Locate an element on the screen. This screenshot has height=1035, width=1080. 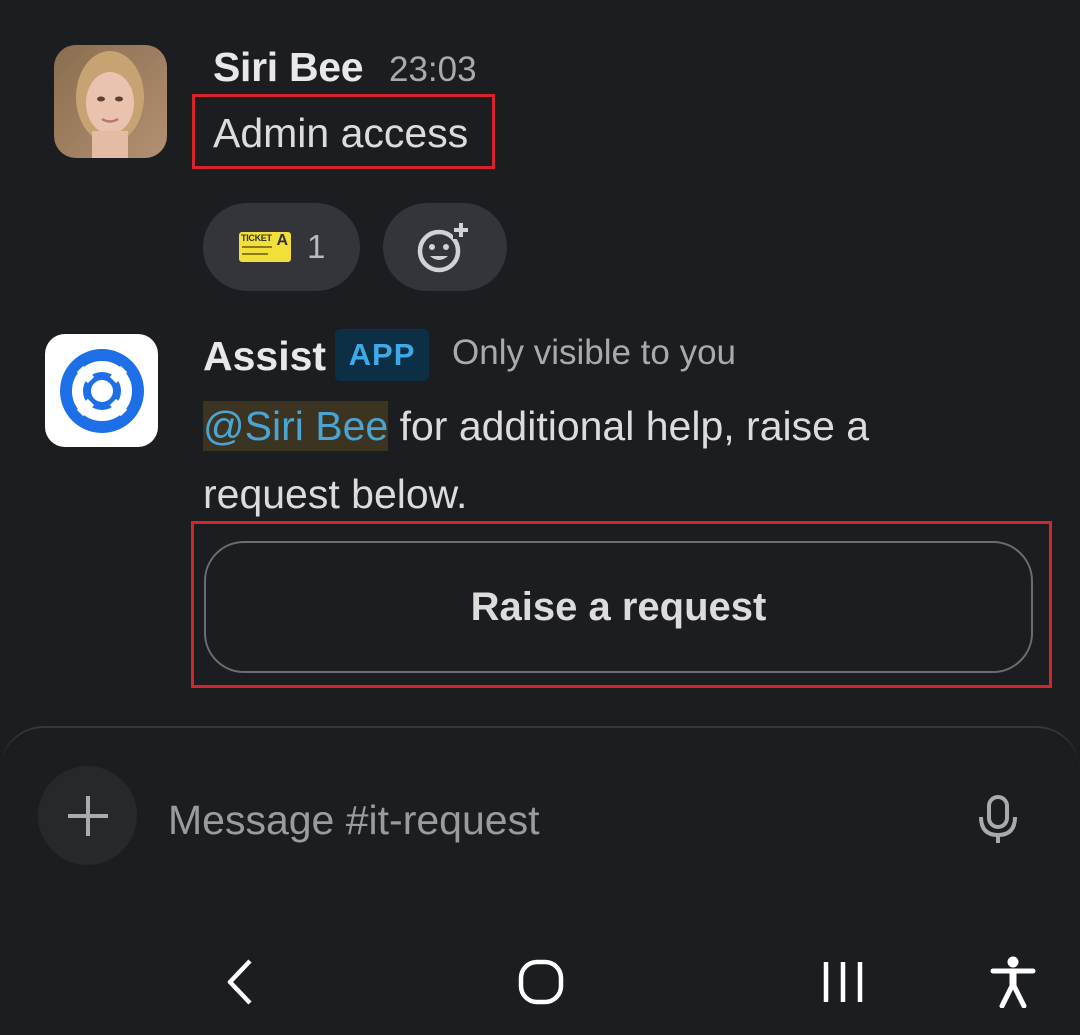
lifebuoy-icon is located at coordinates (101, 390).